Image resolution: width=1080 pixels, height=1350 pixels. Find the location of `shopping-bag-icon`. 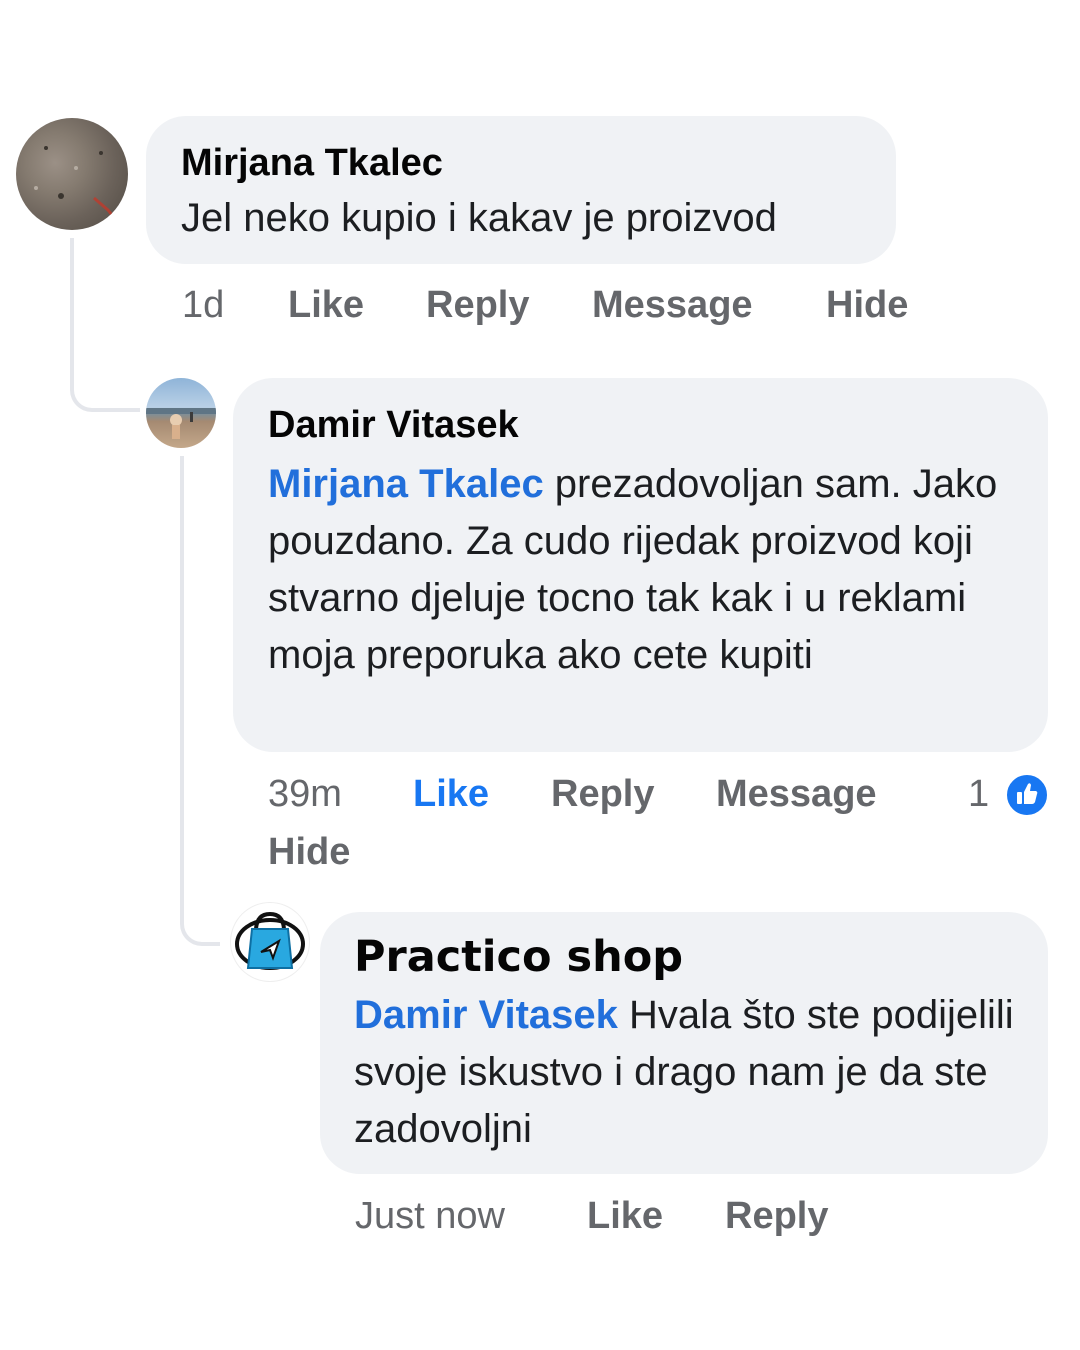

shopping-bag-icon is located at coordinates (270, 940).